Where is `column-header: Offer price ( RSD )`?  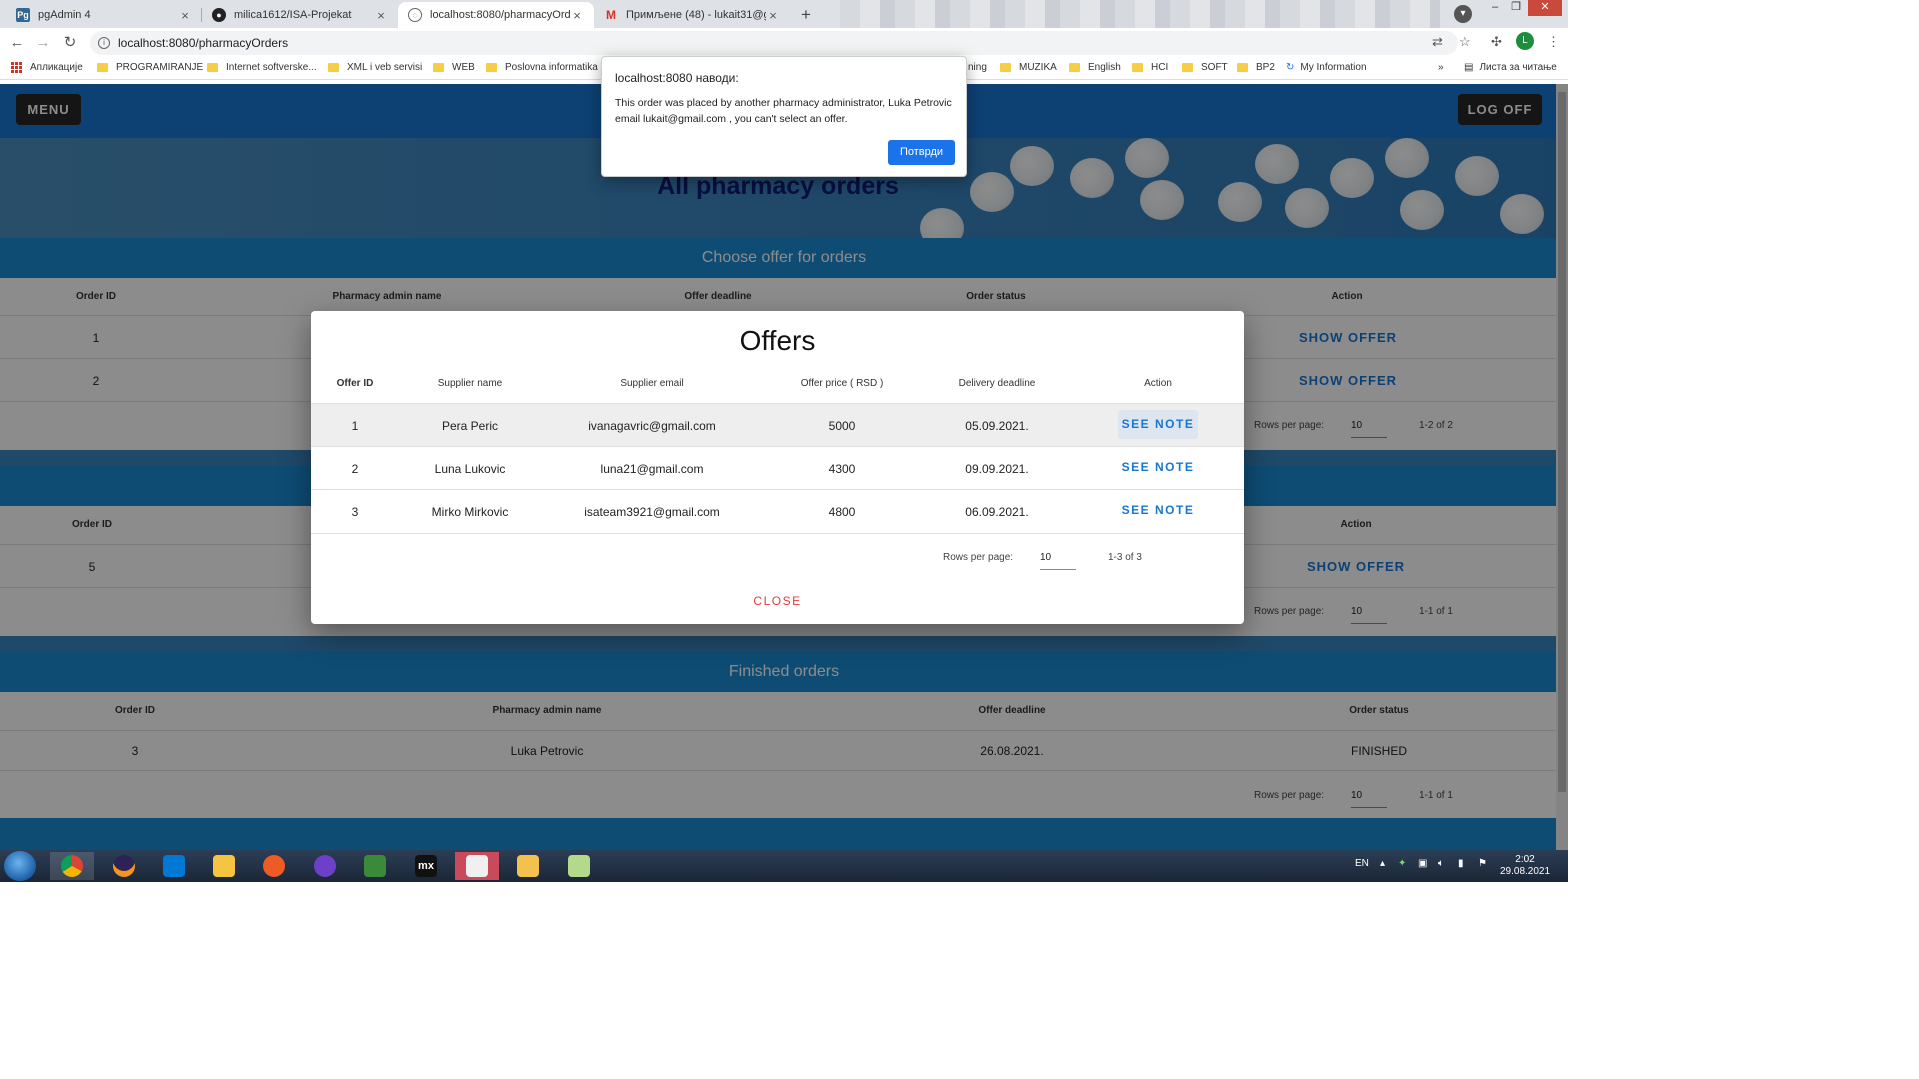
column-header: Offer price ( RSD ) is located at coordinates (842, 383).